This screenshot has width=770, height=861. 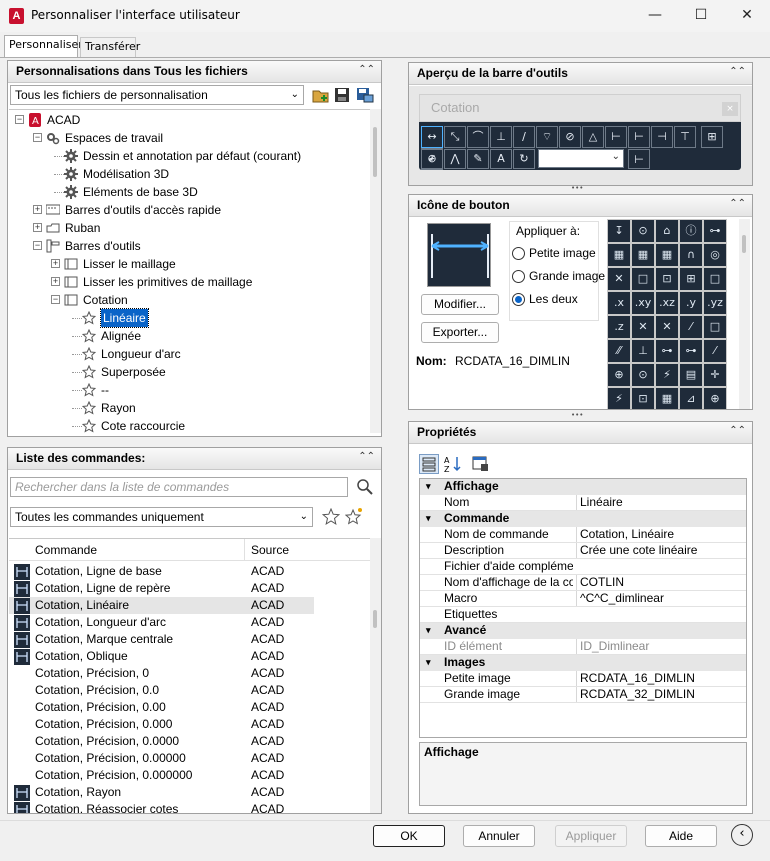 What do you see at coordinates (189, 354) in the screenshot?
I see `tree-item: Longueur d'arc` at bounding box center [189, 354].